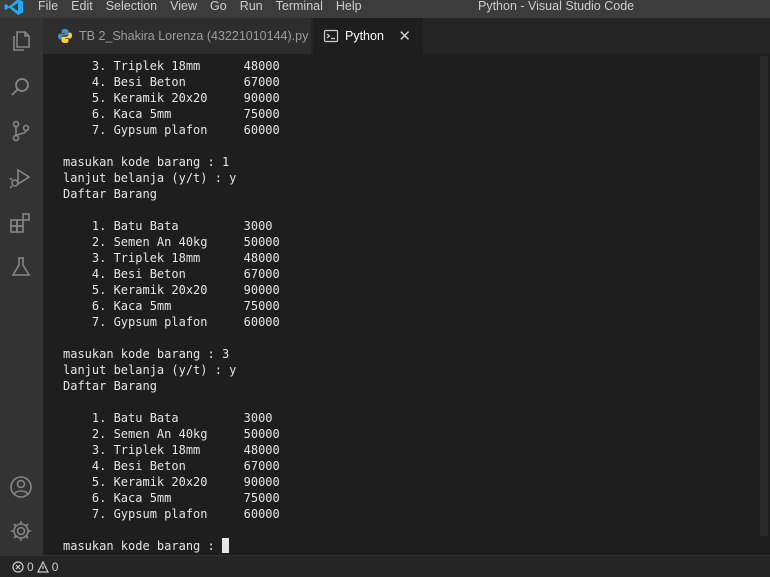 The height and width of the screenshot is (577, 770). What do you see at coordinates (21, 267) in the screenshot?
I see `testing-icon` at bounding box center [21, 267].